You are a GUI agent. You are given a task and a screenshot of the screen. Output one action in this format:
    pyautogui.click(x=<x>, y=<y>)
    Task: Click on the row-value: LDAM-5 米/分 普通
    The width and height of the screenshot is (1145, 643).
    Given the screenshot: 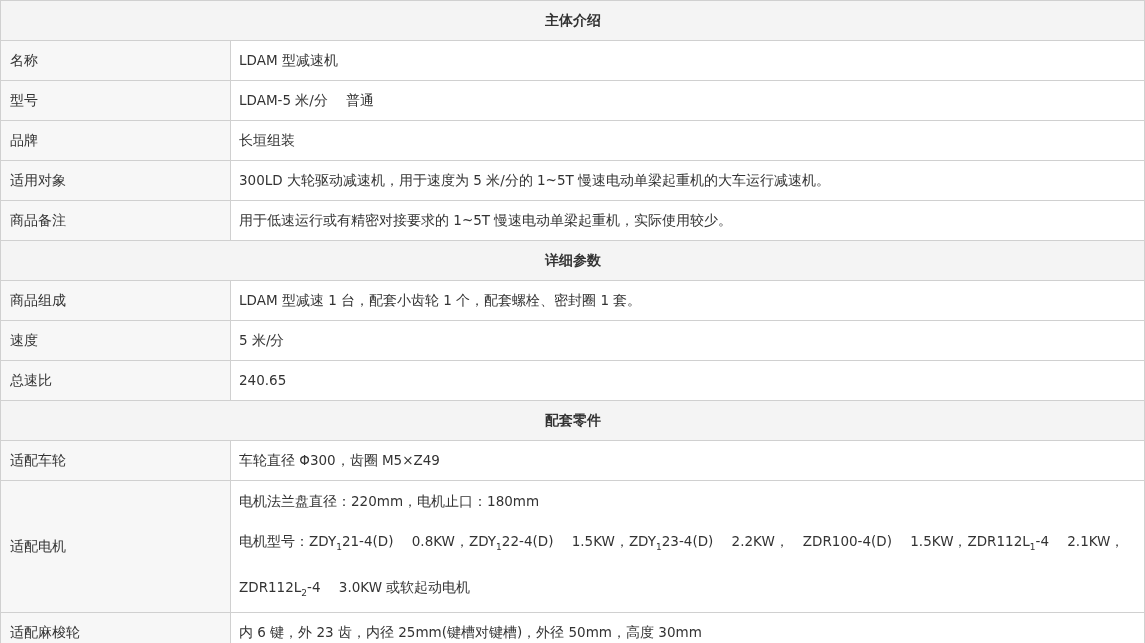 What is the action you would take?
    pyautogui.click(x=307, y=100)
    